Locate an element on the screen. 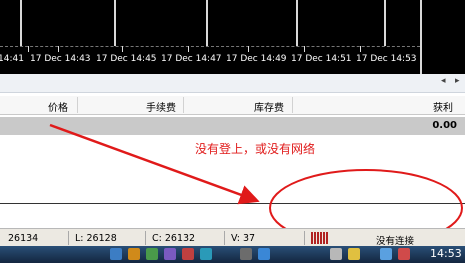  network-icon is located at coordinates (336, 254).